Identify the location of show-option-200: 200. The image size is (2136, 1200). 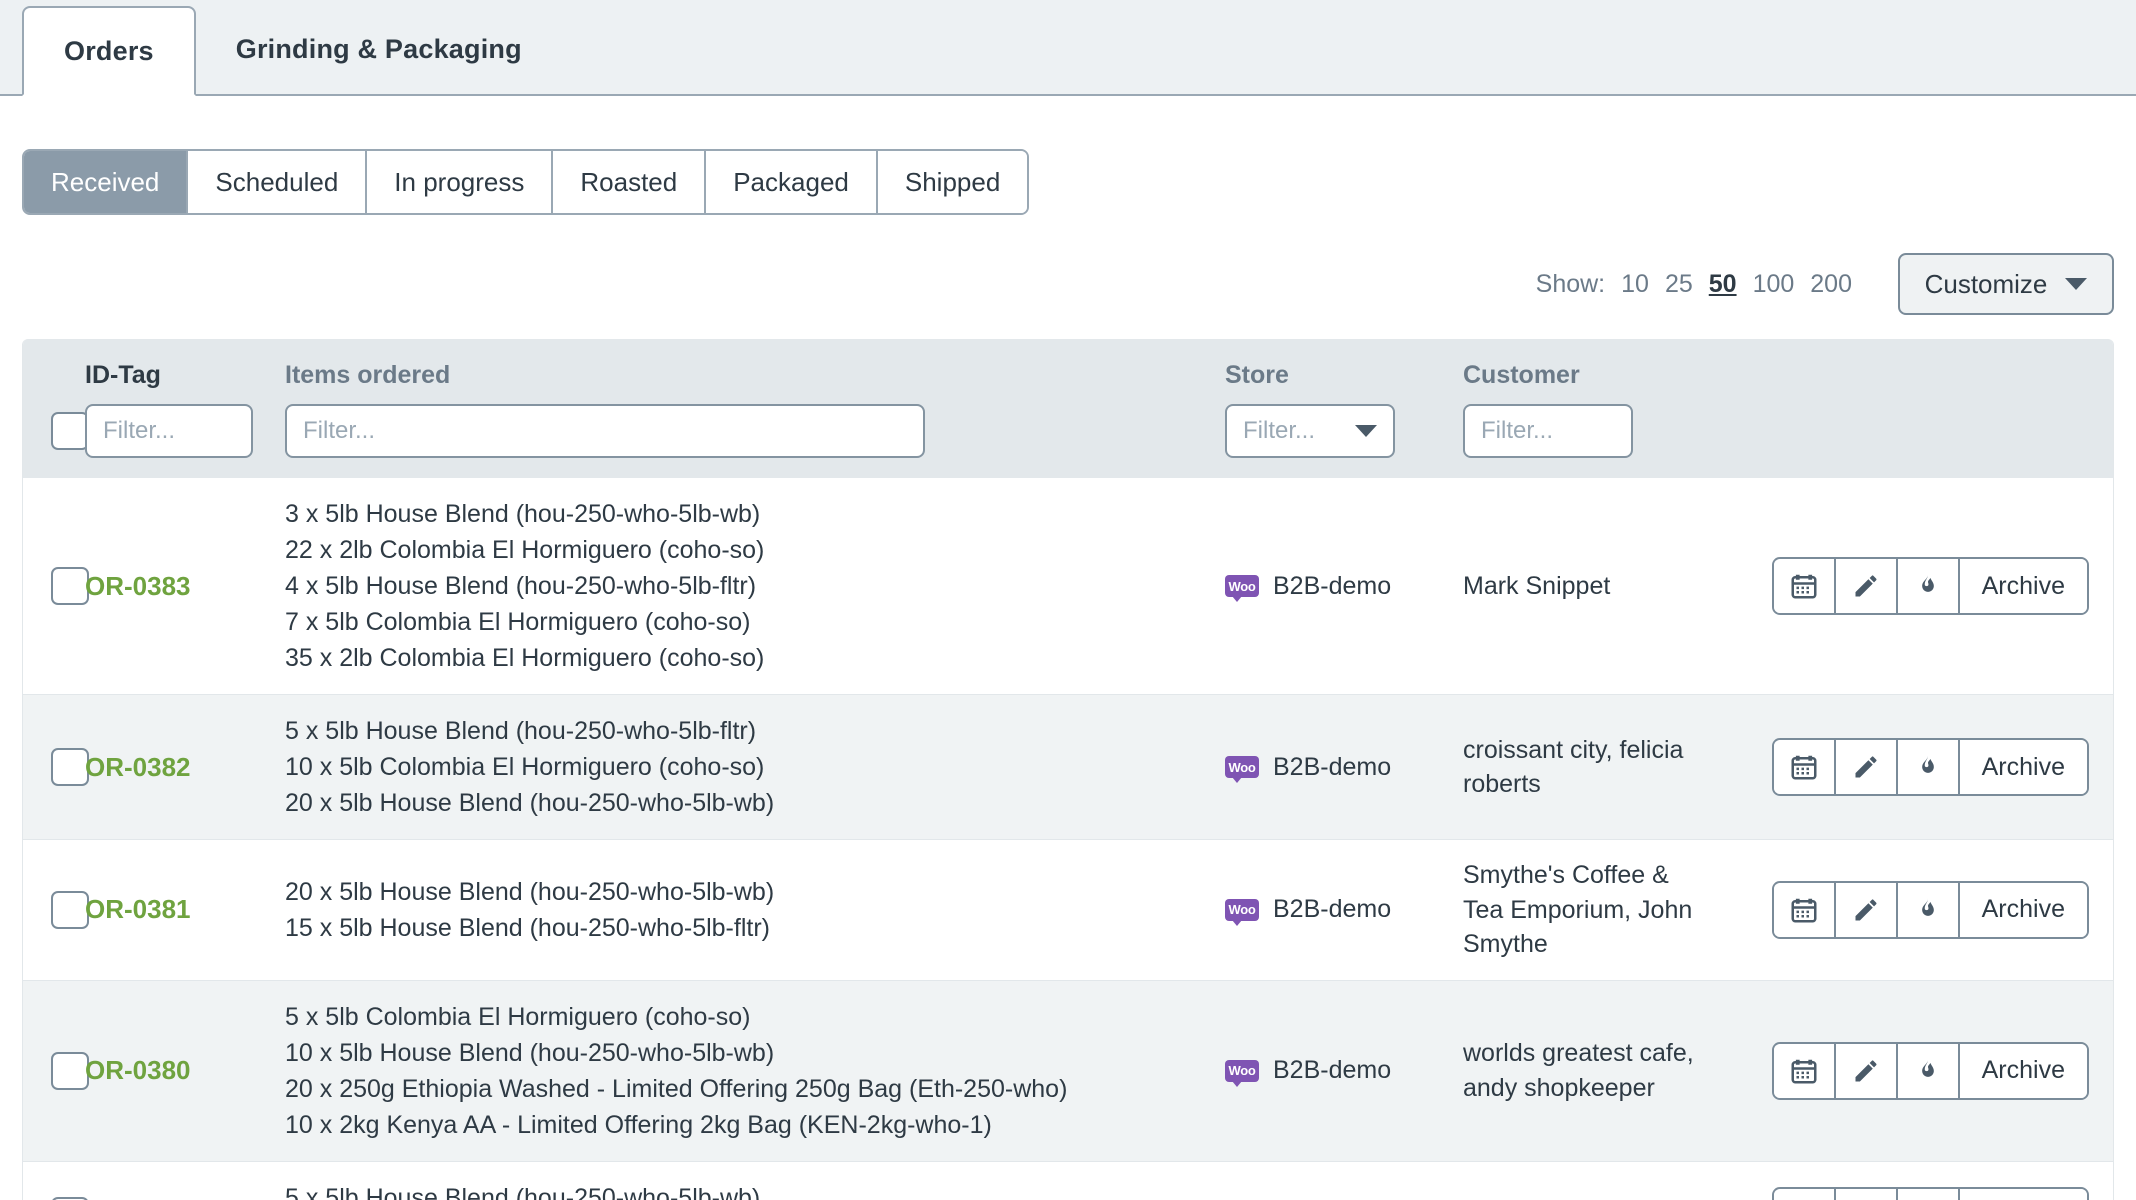
(1831, 284).